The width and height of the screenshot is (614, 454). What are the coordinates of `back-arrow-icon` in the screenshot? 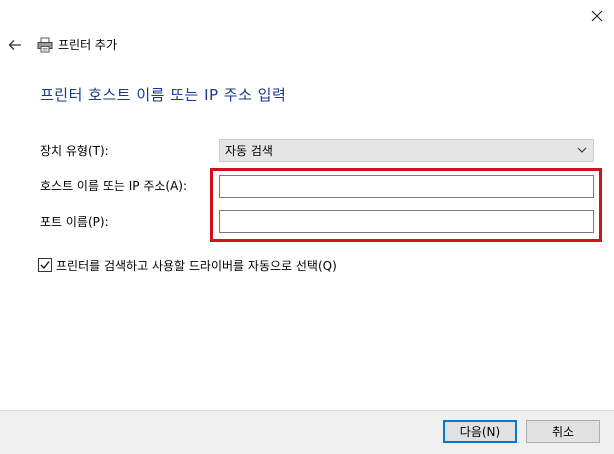 It's located at (14, 45).